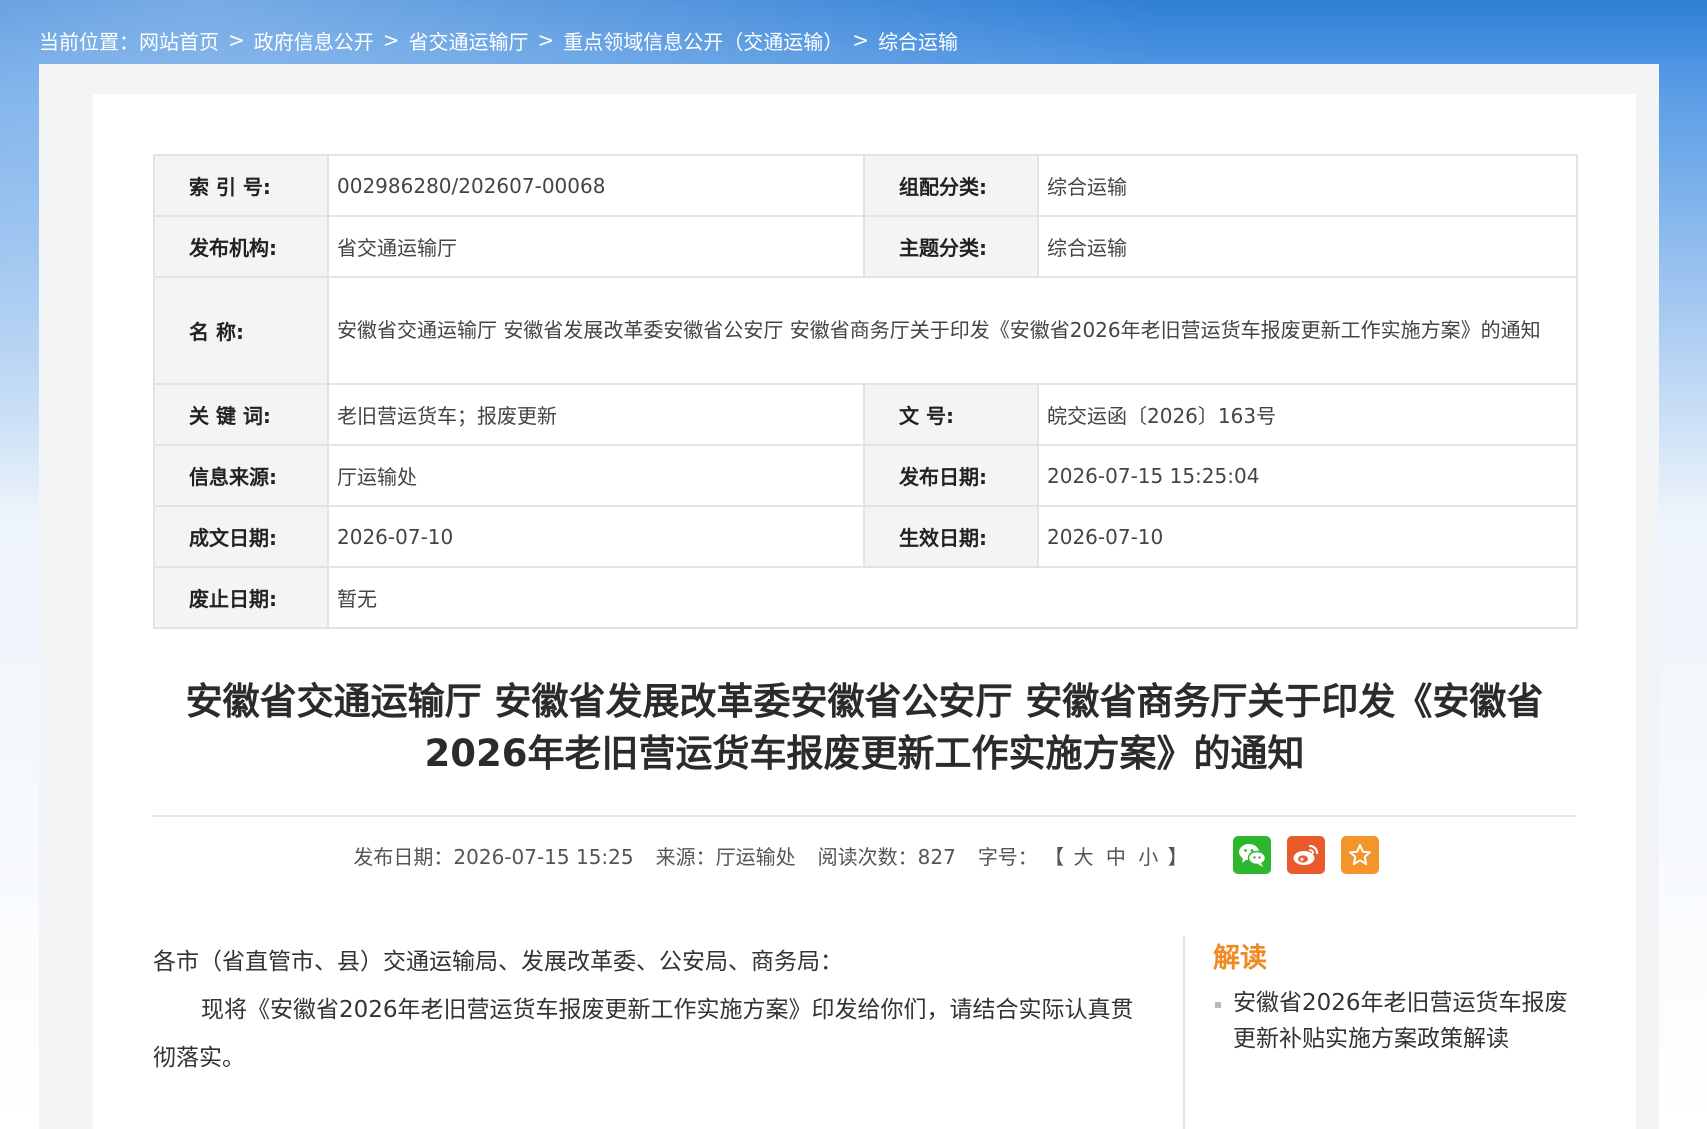 The image size is (1707, 1129). I want to click on metadata-row: 成文日期: 2026-07-10 生效日期: 2026-07-10, so click(865, 536).